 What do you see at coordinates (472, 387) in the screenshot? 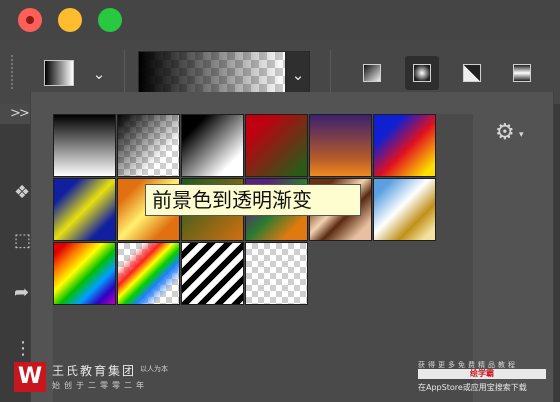
I see `promo-download: 在AppStore或应用宝搜索下载` at bounding box center [472, 387].